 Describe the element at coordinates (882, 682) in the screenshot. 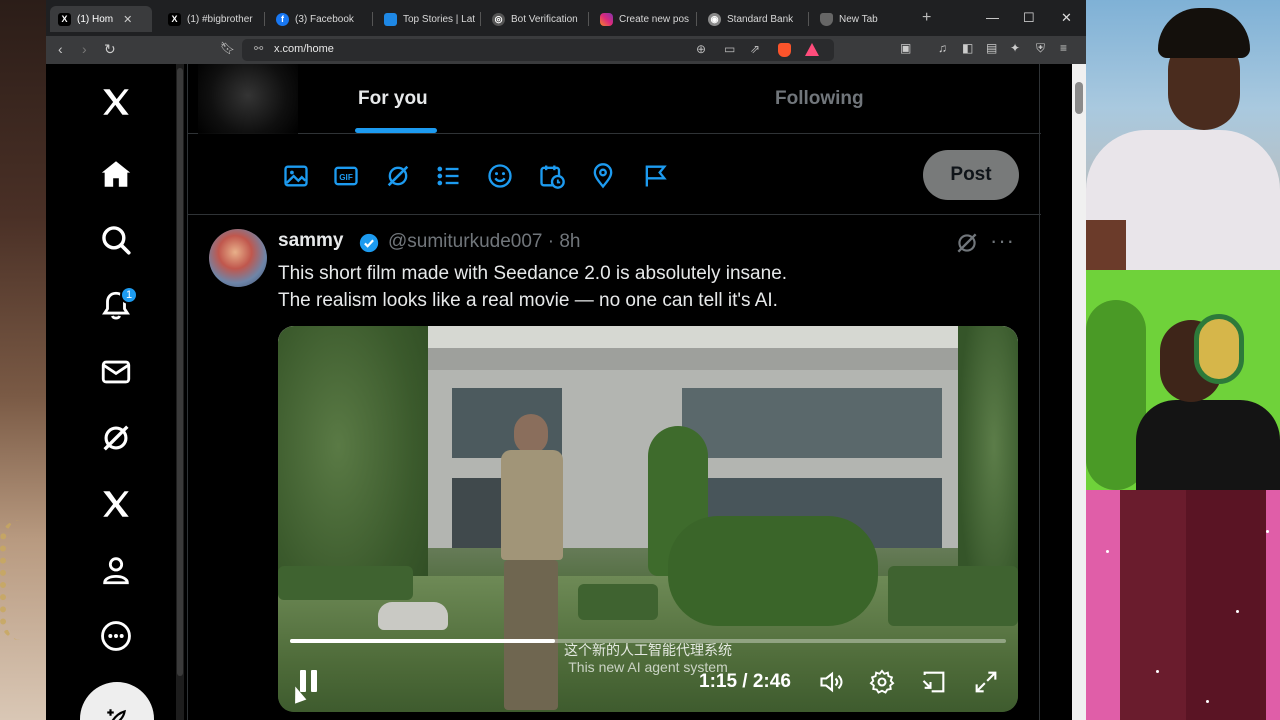

I see `settings-gear-icon` at that location.